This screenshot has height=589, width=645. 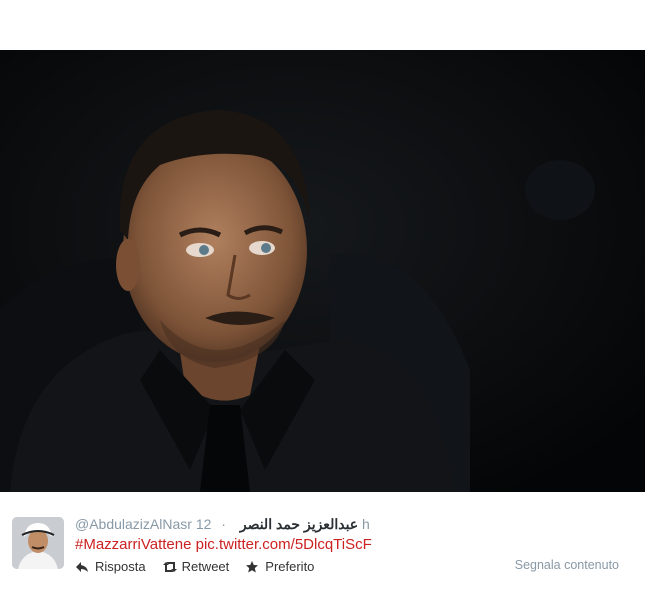 I want to click on reply-button: Risposta, so click(x=110, y=566).